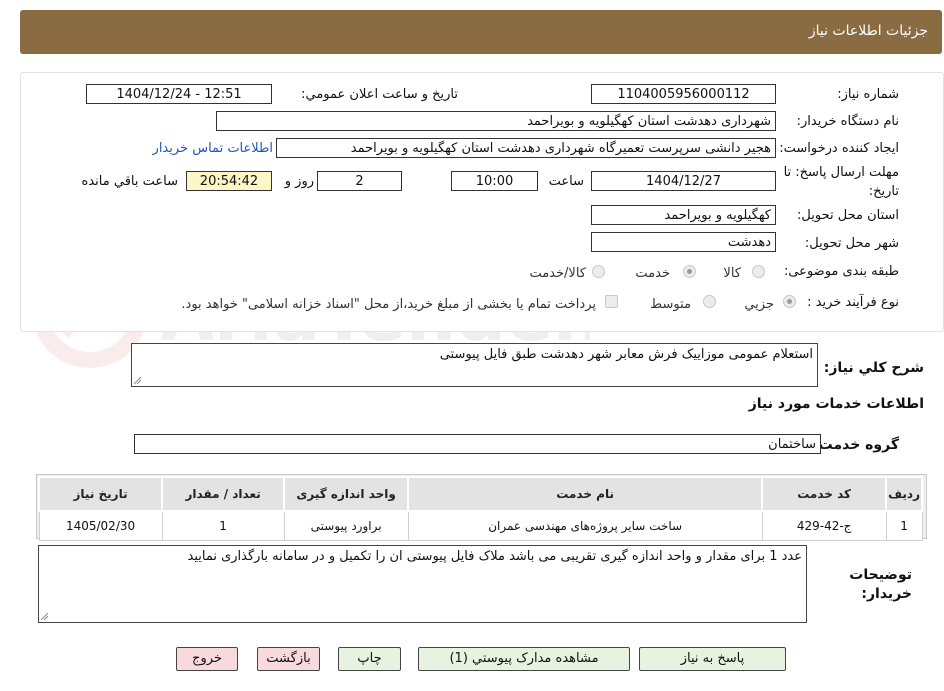 Image resolution: width=944 pixels, height=691 pixels. I want to click on category-label: طبقه بندی موضوعی:, so click(841, 271).